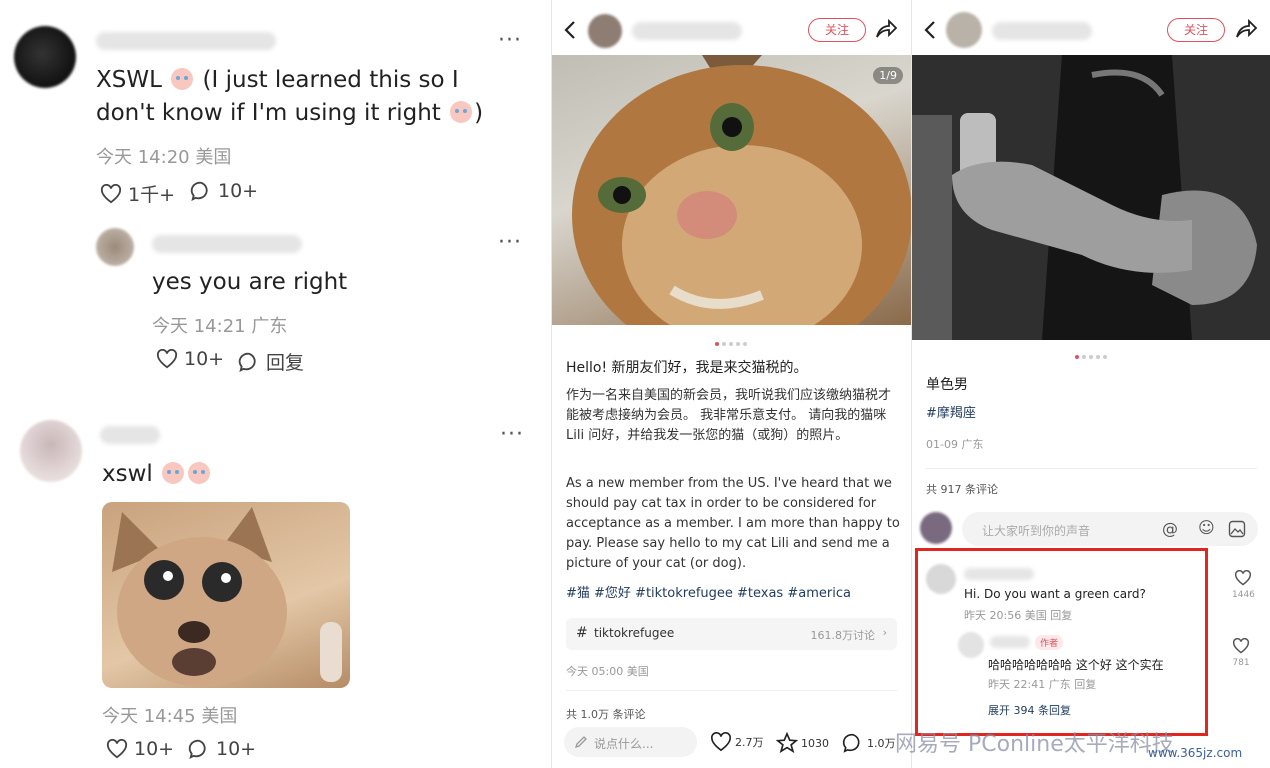 This screenshot has height=768, width=1270. I want to click on cat-meme-image, so click(226, 595).